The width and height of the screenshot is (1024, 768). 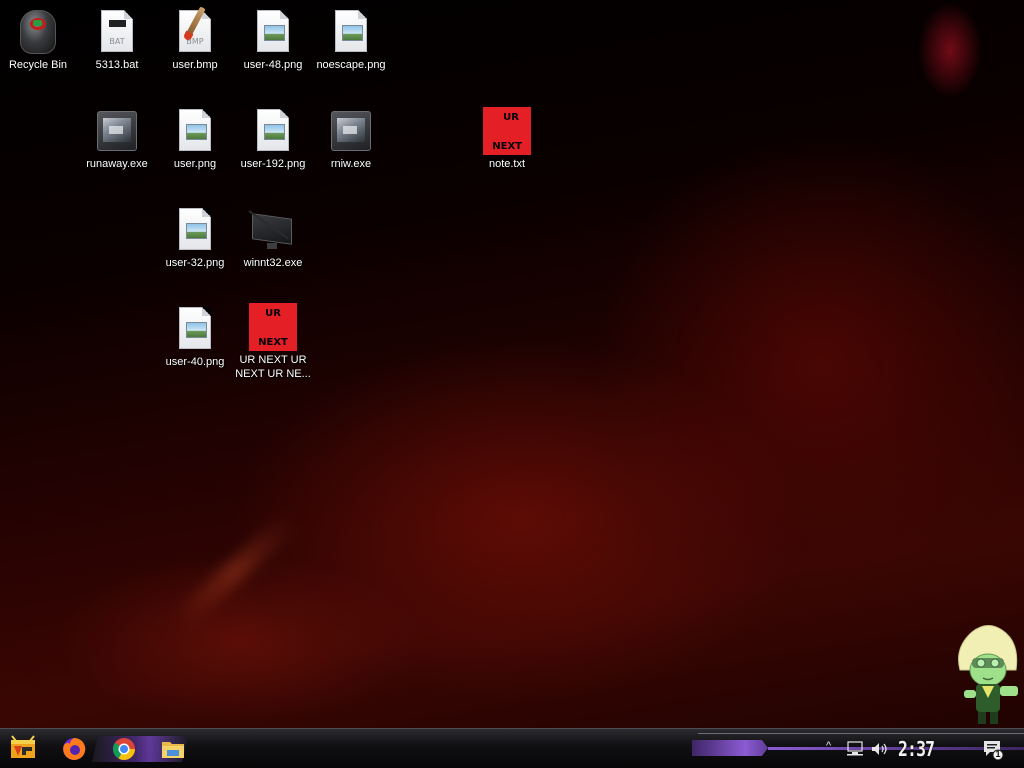 I want to click on batch-file-icon: BAT, so click(x=117, y=32).